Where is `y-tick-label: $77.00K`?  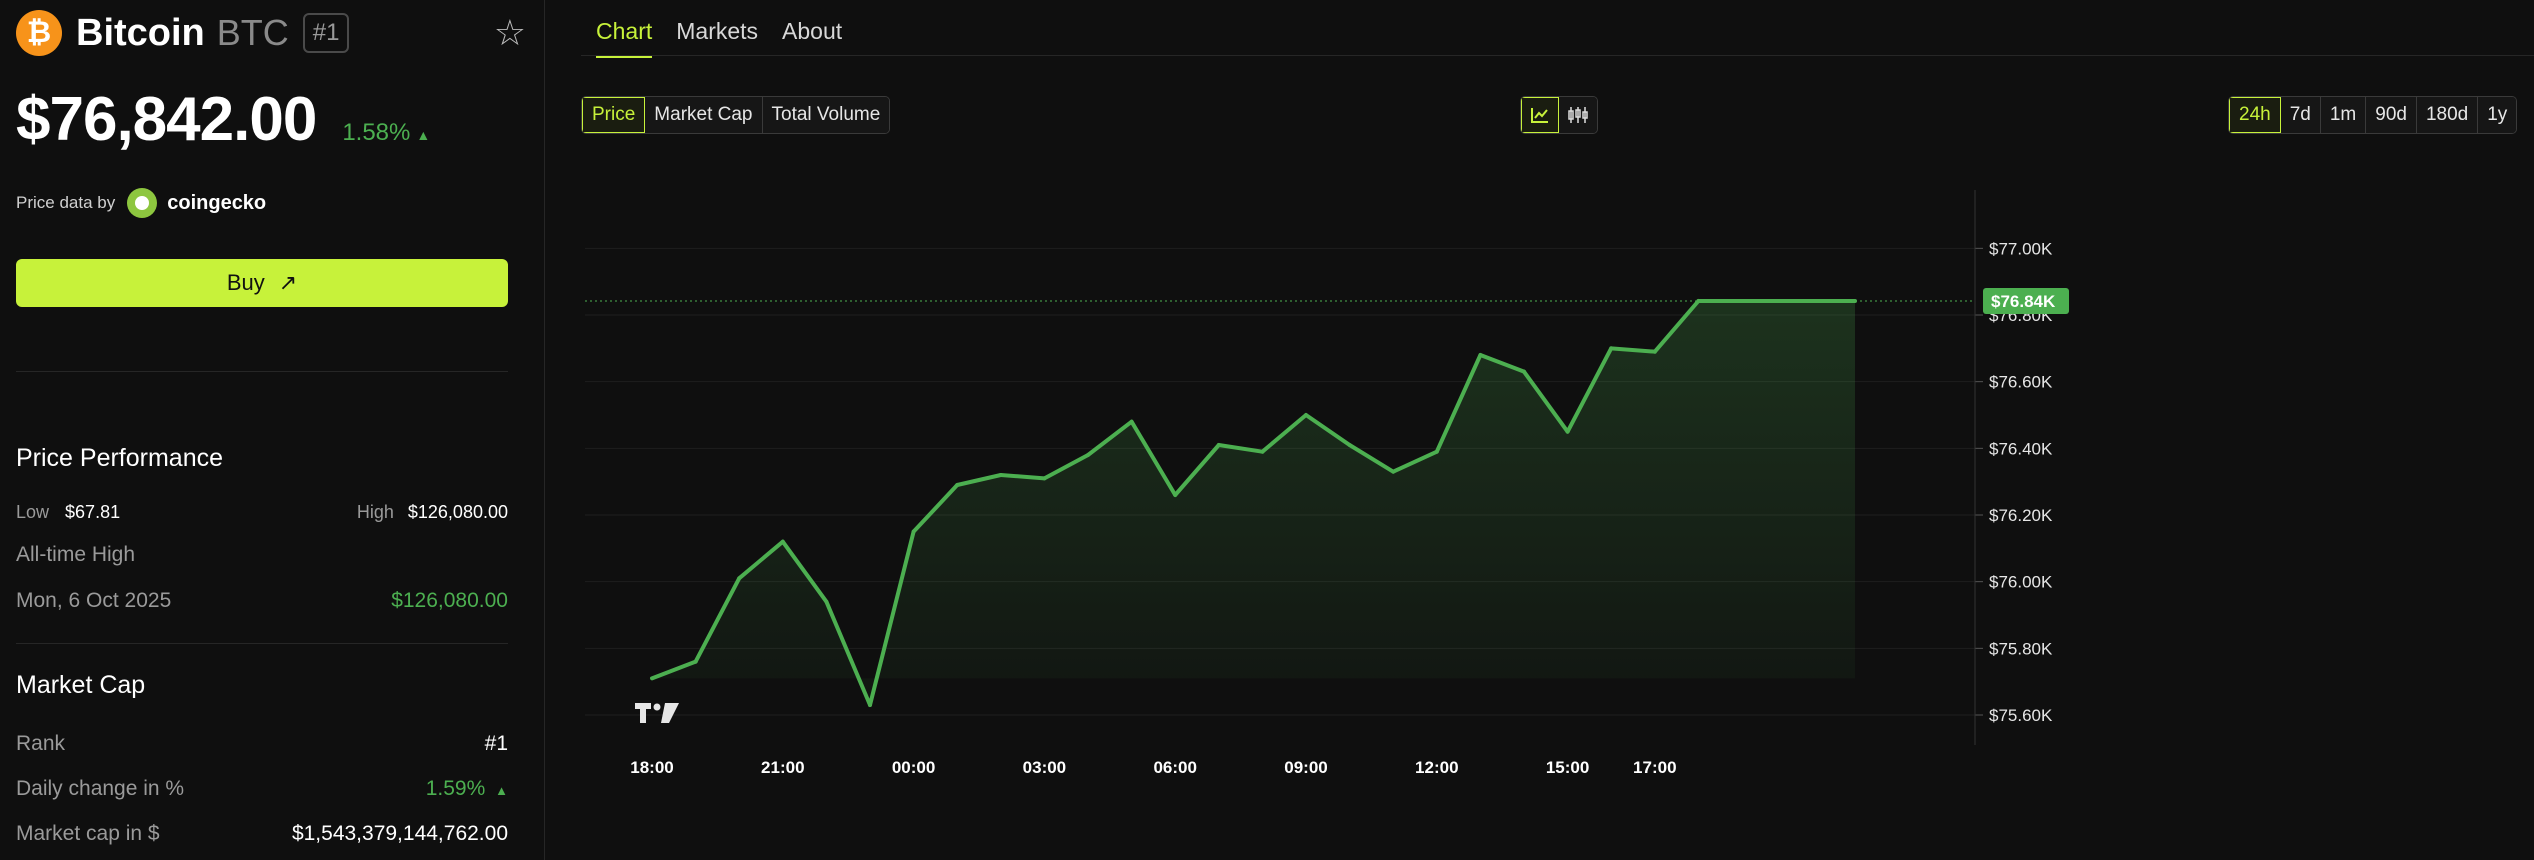
y-tick-label: $77.00K is located at coordinates (2021, 248).